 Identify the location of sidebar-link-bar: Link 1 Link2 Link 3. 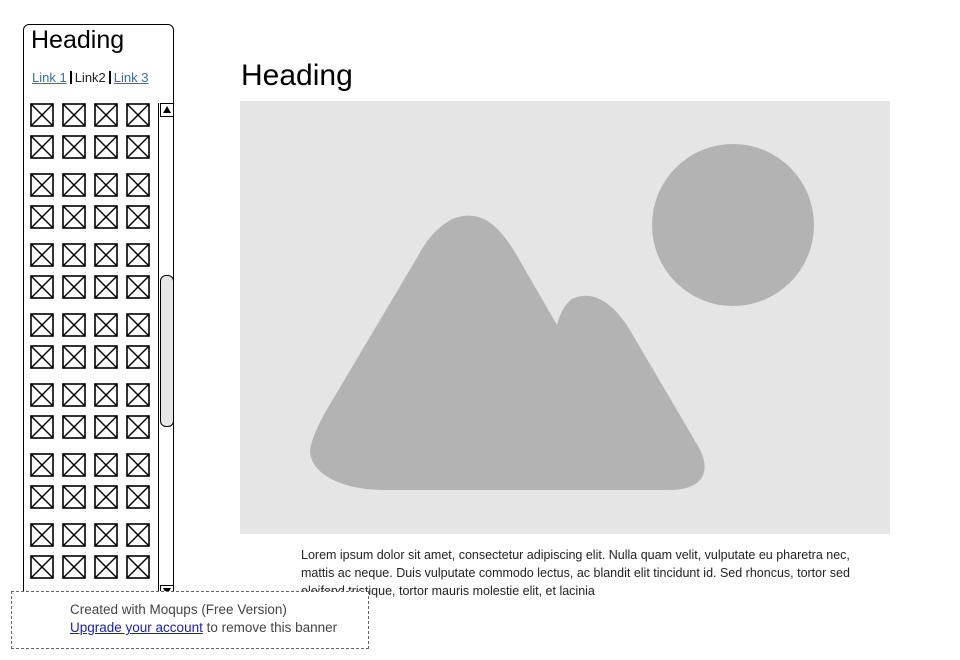
(90, 78).